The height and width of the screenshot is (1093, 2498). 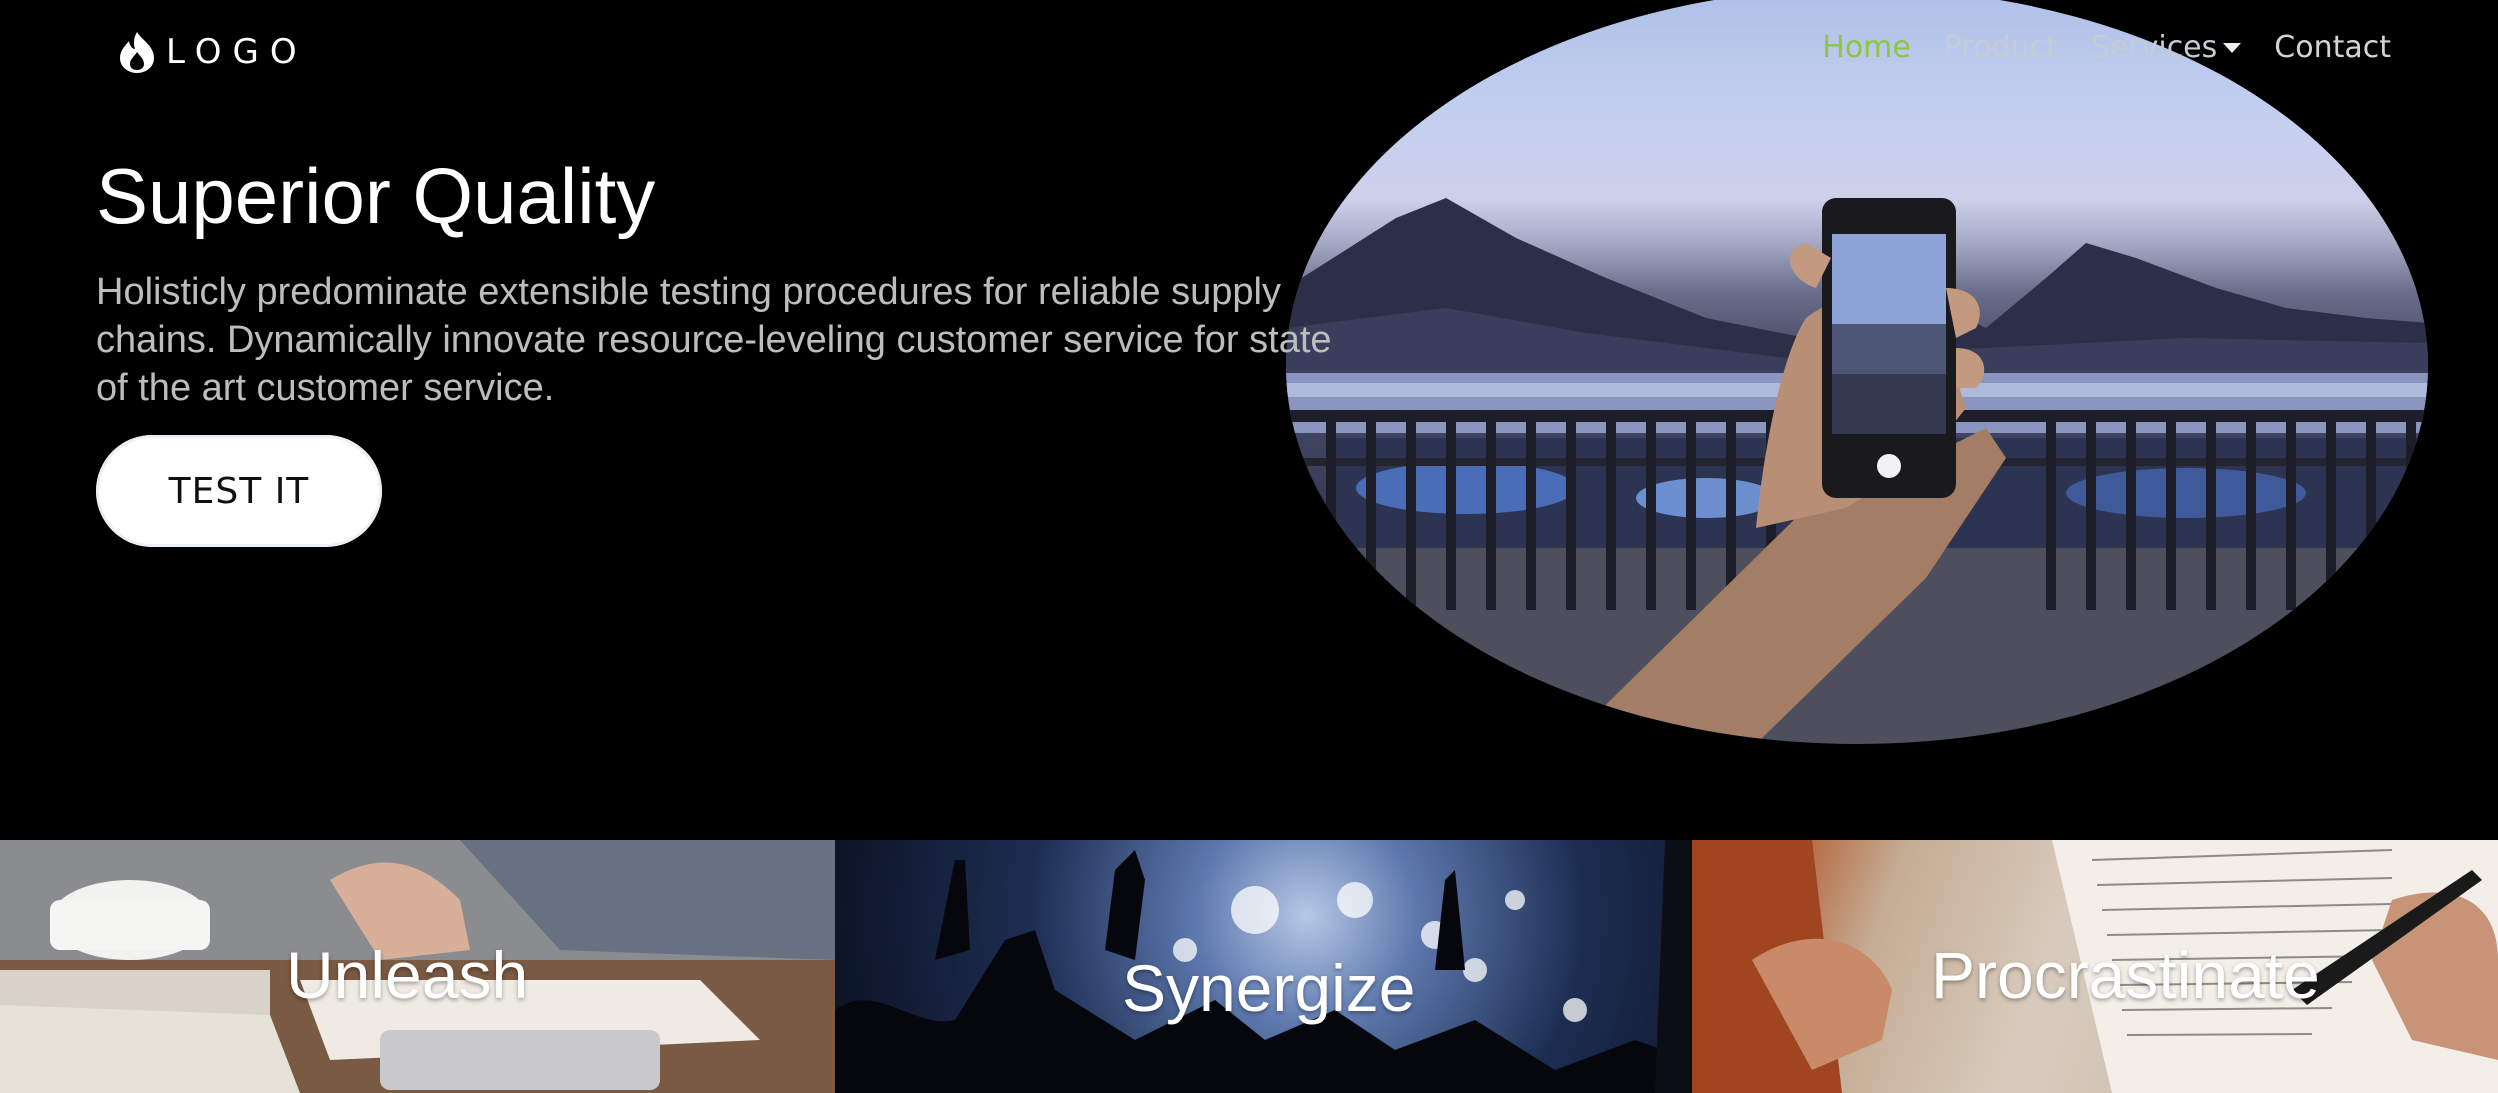 What do you see at coordinates (1269, 988) in the screenshot?
I see `tile-synergize-label: Synergize` at bounding box center [1269, 988].